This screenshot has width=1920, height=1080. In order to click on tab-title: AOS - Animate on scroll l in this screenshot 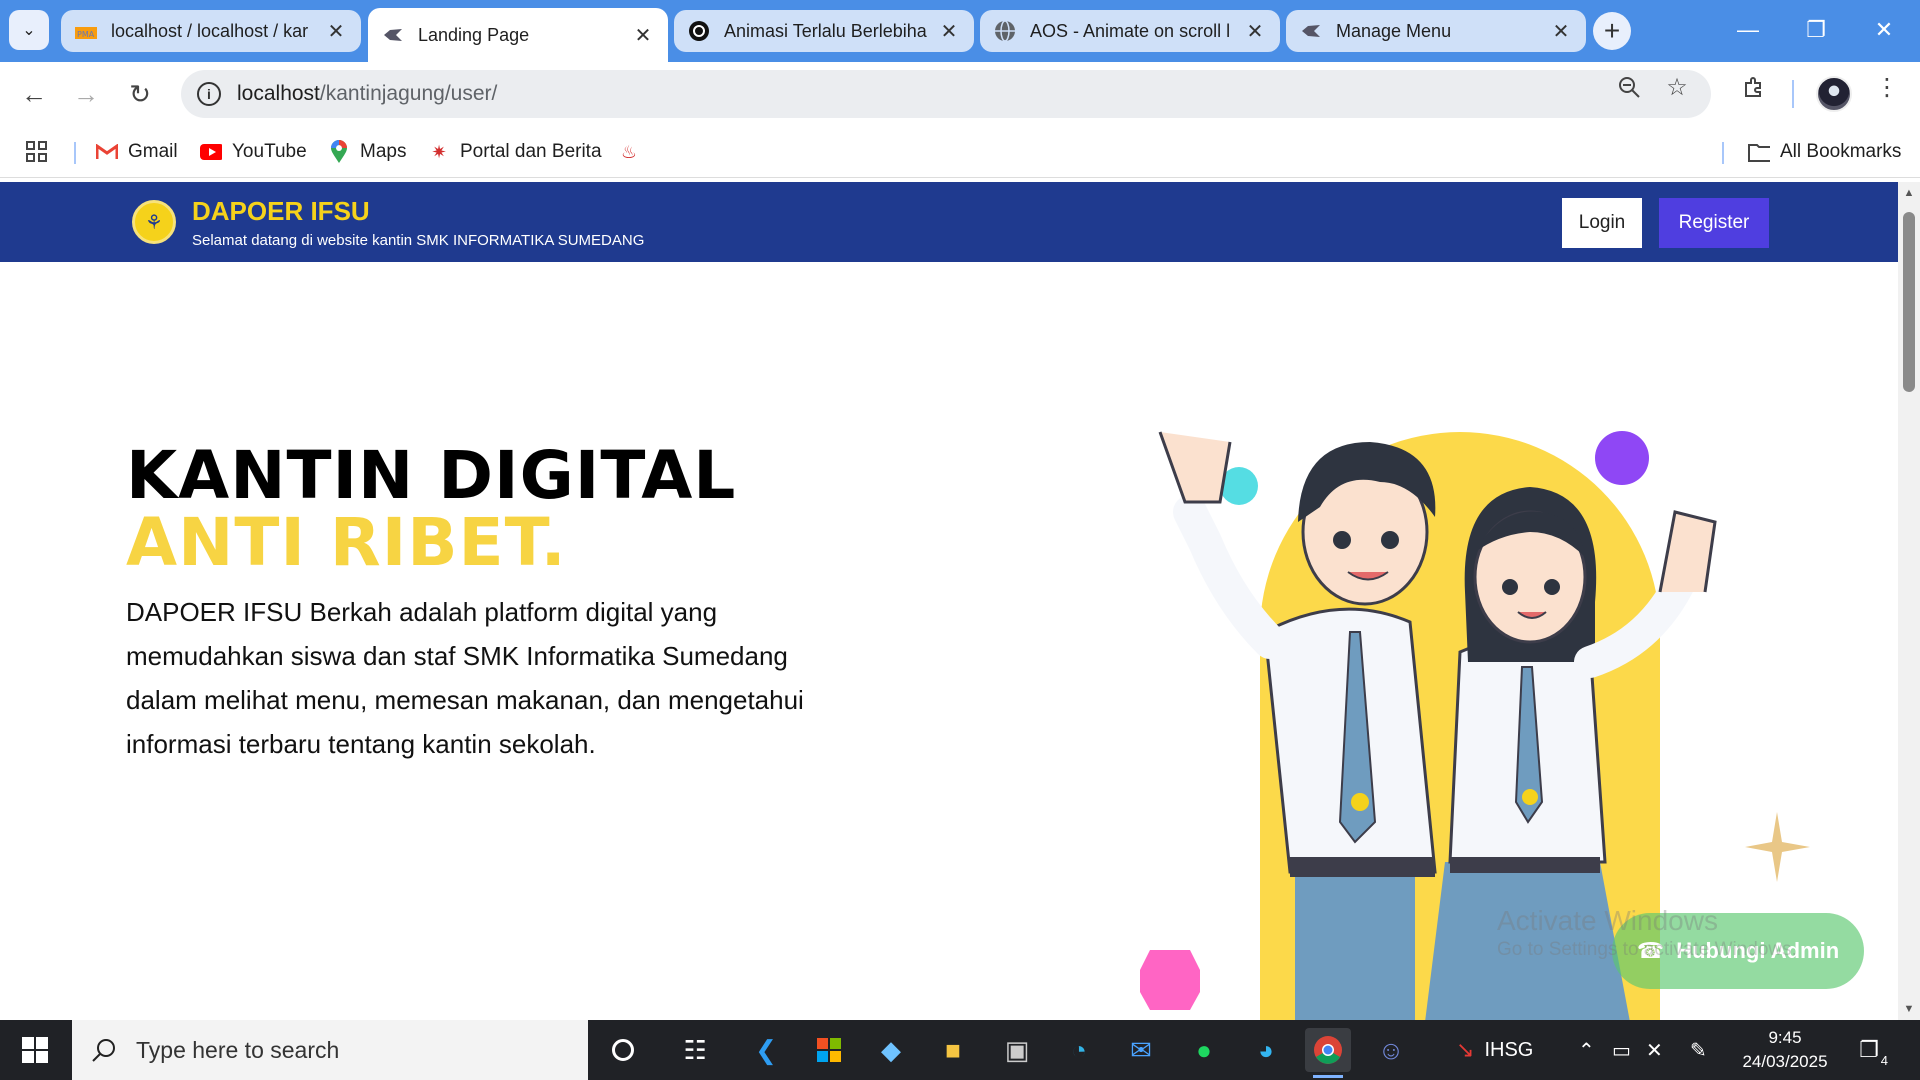, I will do `click(1130, 30)`.